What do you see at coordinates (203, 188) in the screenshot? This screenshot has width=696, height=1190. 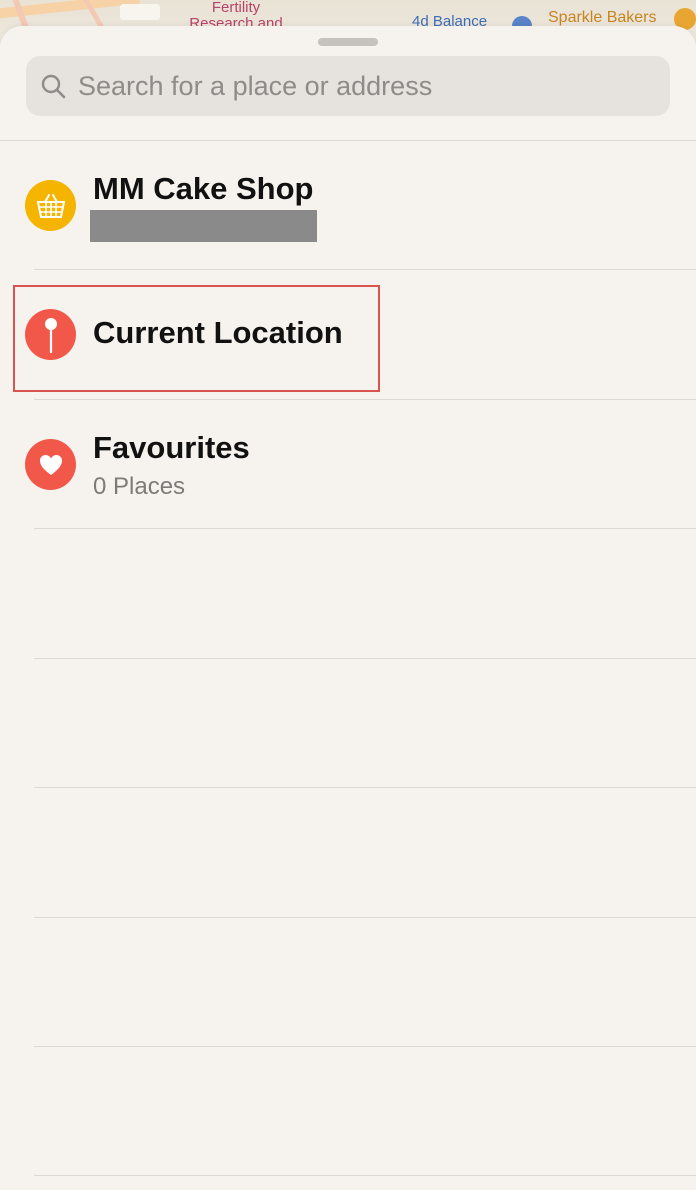 I see `item-title: MM Cake Shop` at bounding box center [203, 188].